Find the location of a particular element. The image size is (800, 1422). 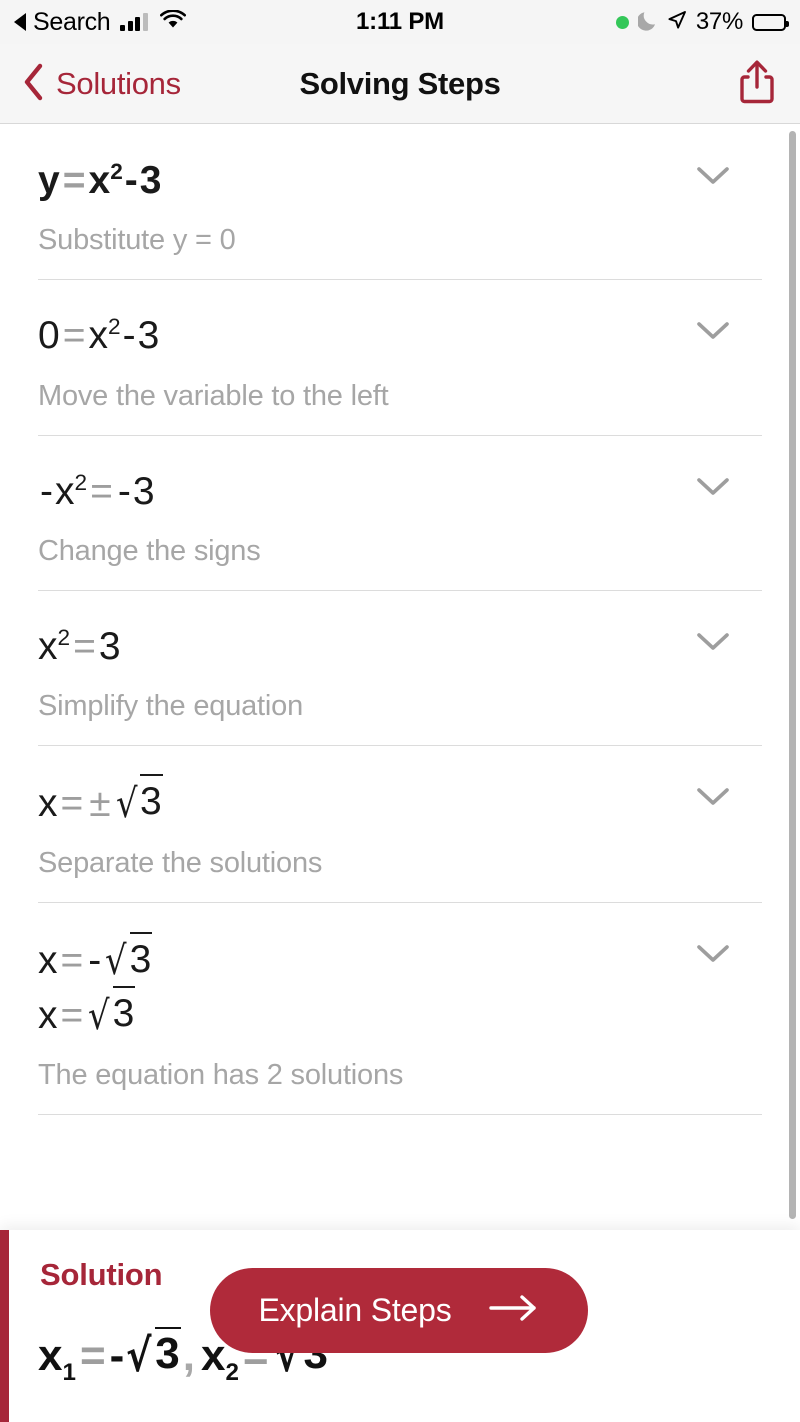

explain-steps-button: Explain Steps is located at coordinates (399, 1310).